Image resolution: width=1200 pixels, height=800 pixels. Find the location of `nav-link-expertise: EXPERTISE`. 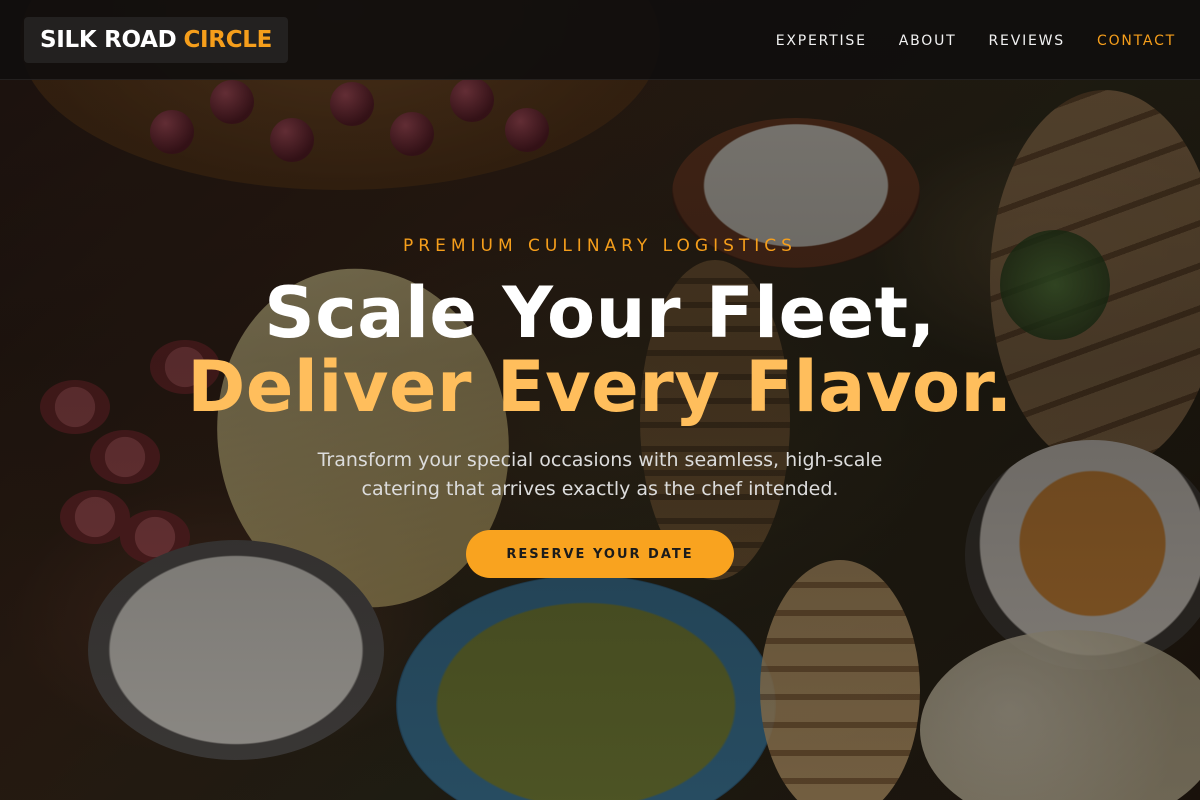

nav-link-expertise: EXPERTISE is located at coordinates (821, 41).